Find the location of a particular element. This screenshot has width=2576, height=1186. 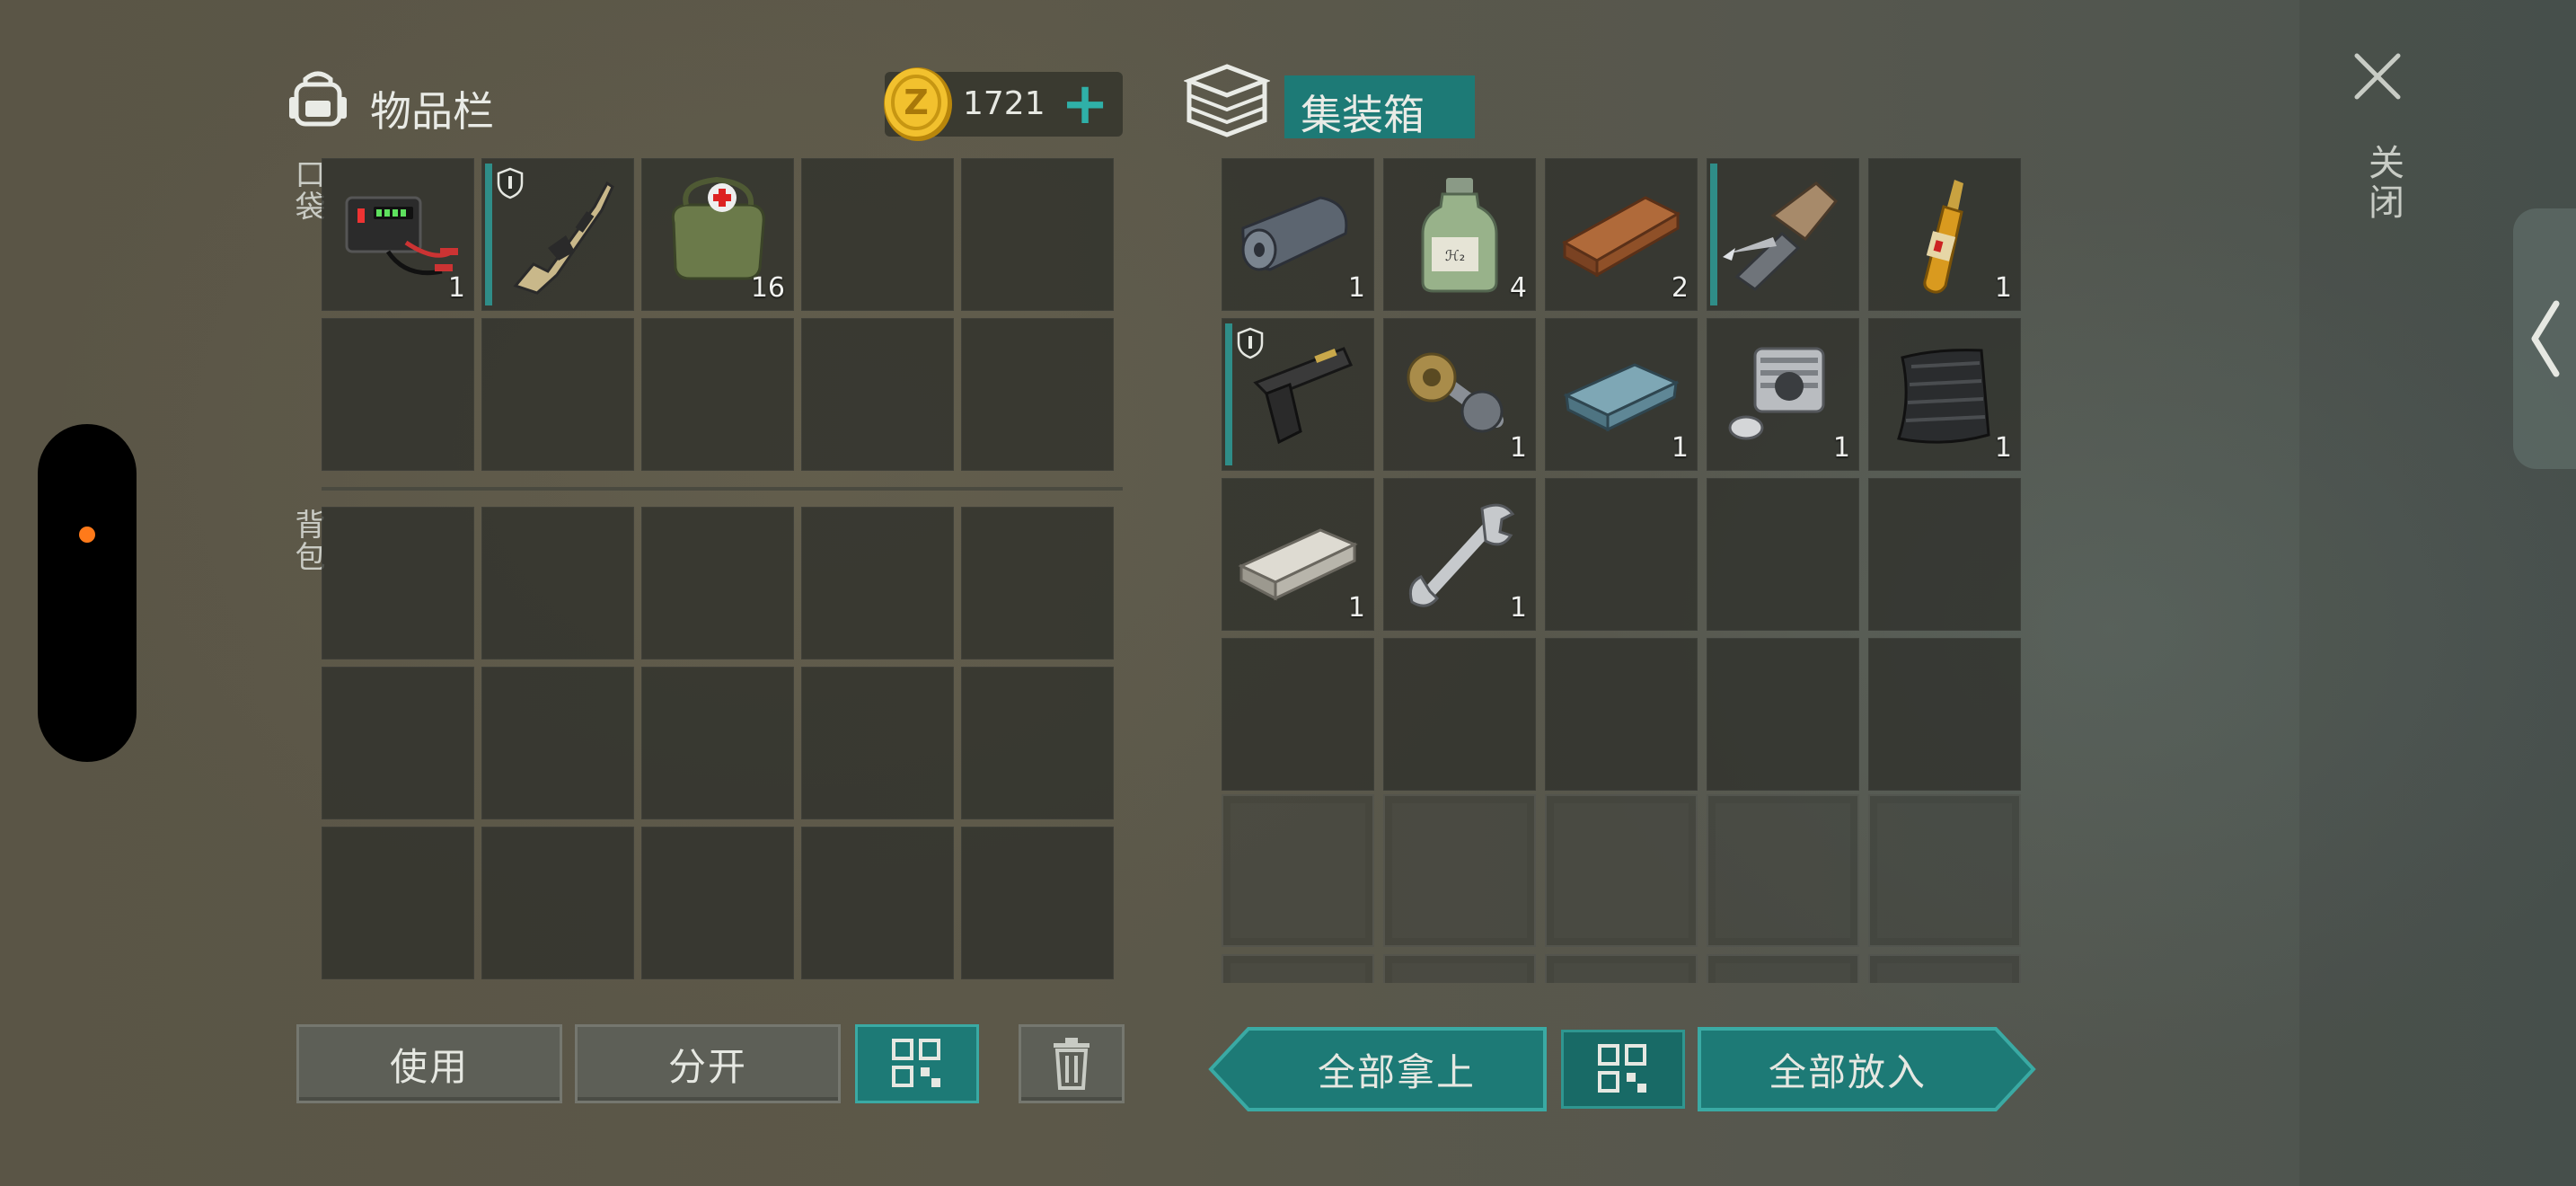

auto-sort-container-button is located at coordinates (1623, 1069).